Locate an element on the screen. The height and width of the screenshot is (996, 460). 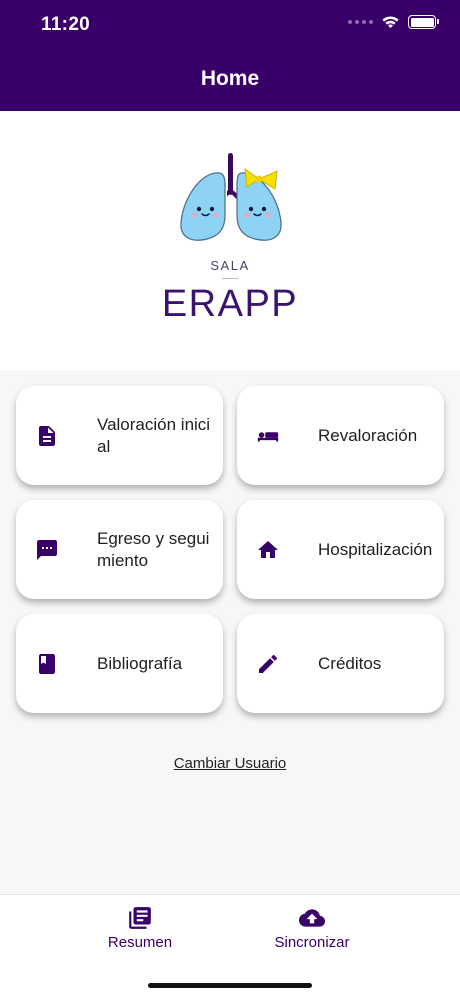
cloud-upload-icon is located at coordinates (312, 918).